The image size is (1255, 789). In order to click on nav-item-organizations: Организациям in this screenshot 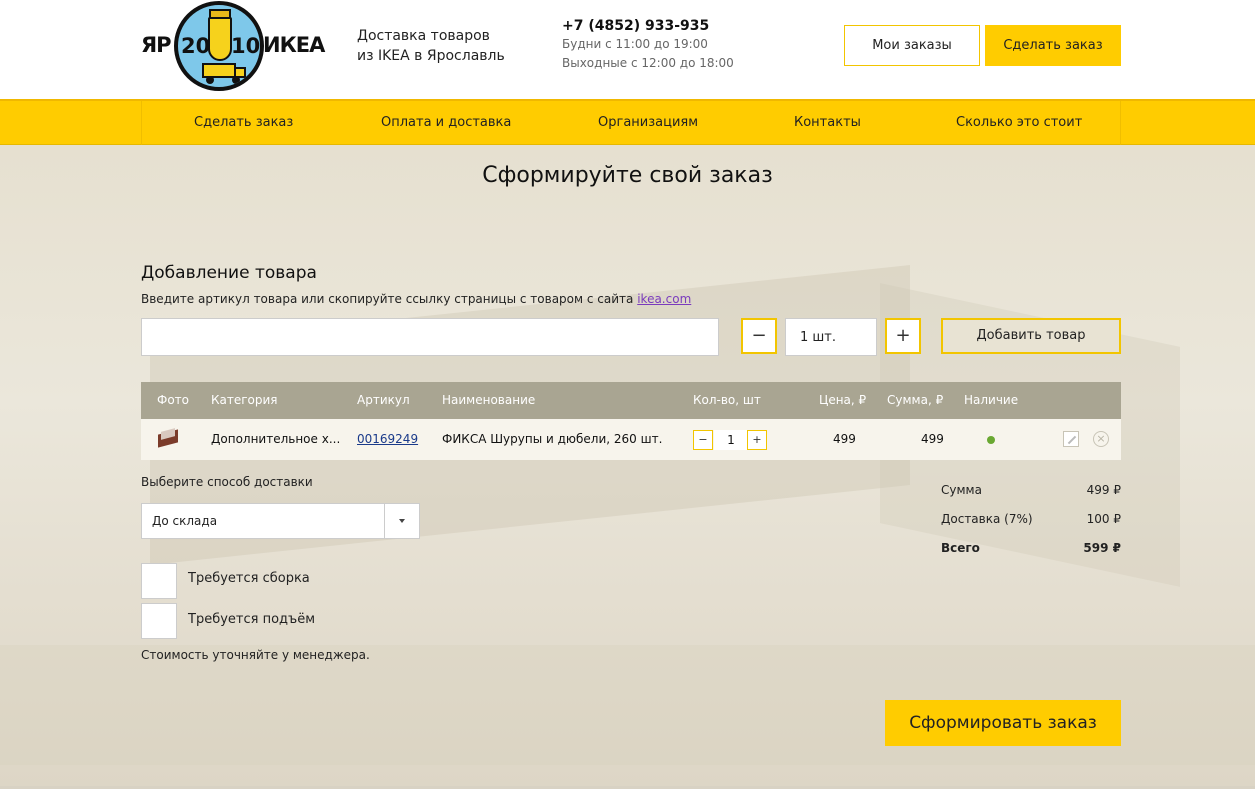, I will do `click(648, 123)`.